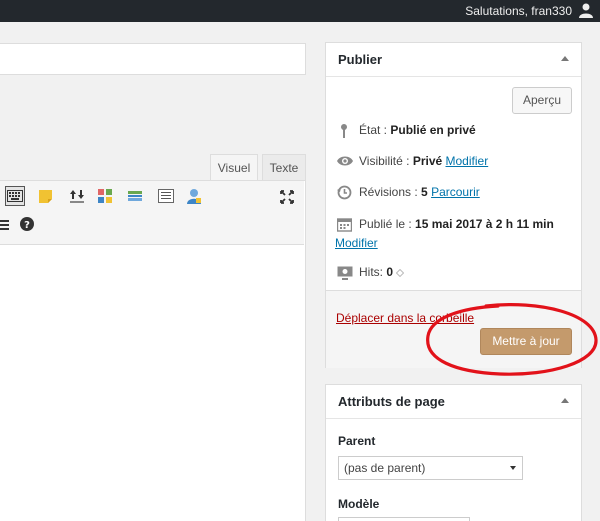 Image resolution: width=600 pixels, height=521 pixels. I want to click on template-label: Modèle, so click(359, 504).